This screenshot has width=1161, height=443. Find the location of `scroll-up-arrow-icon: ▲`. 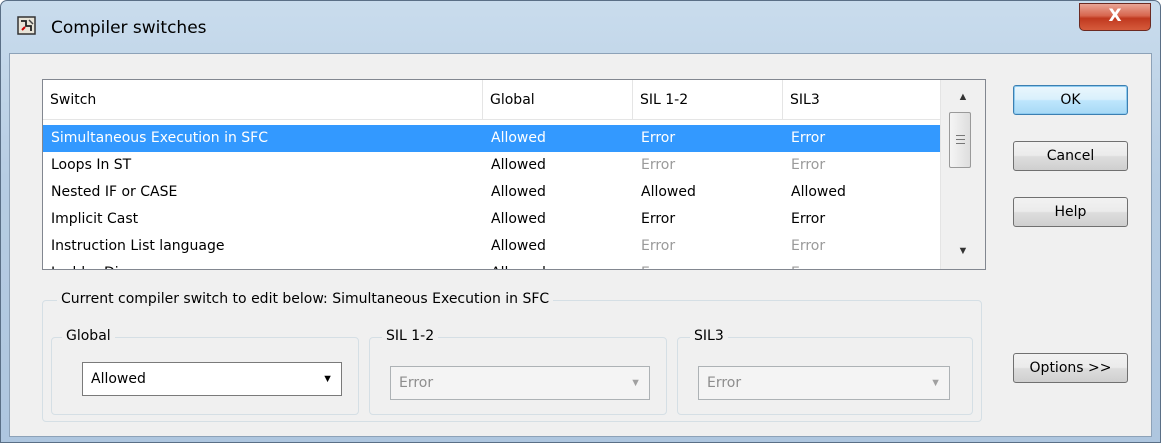

scroll-up-arrow-icon: ▲ is located at coordinates (963, 97).